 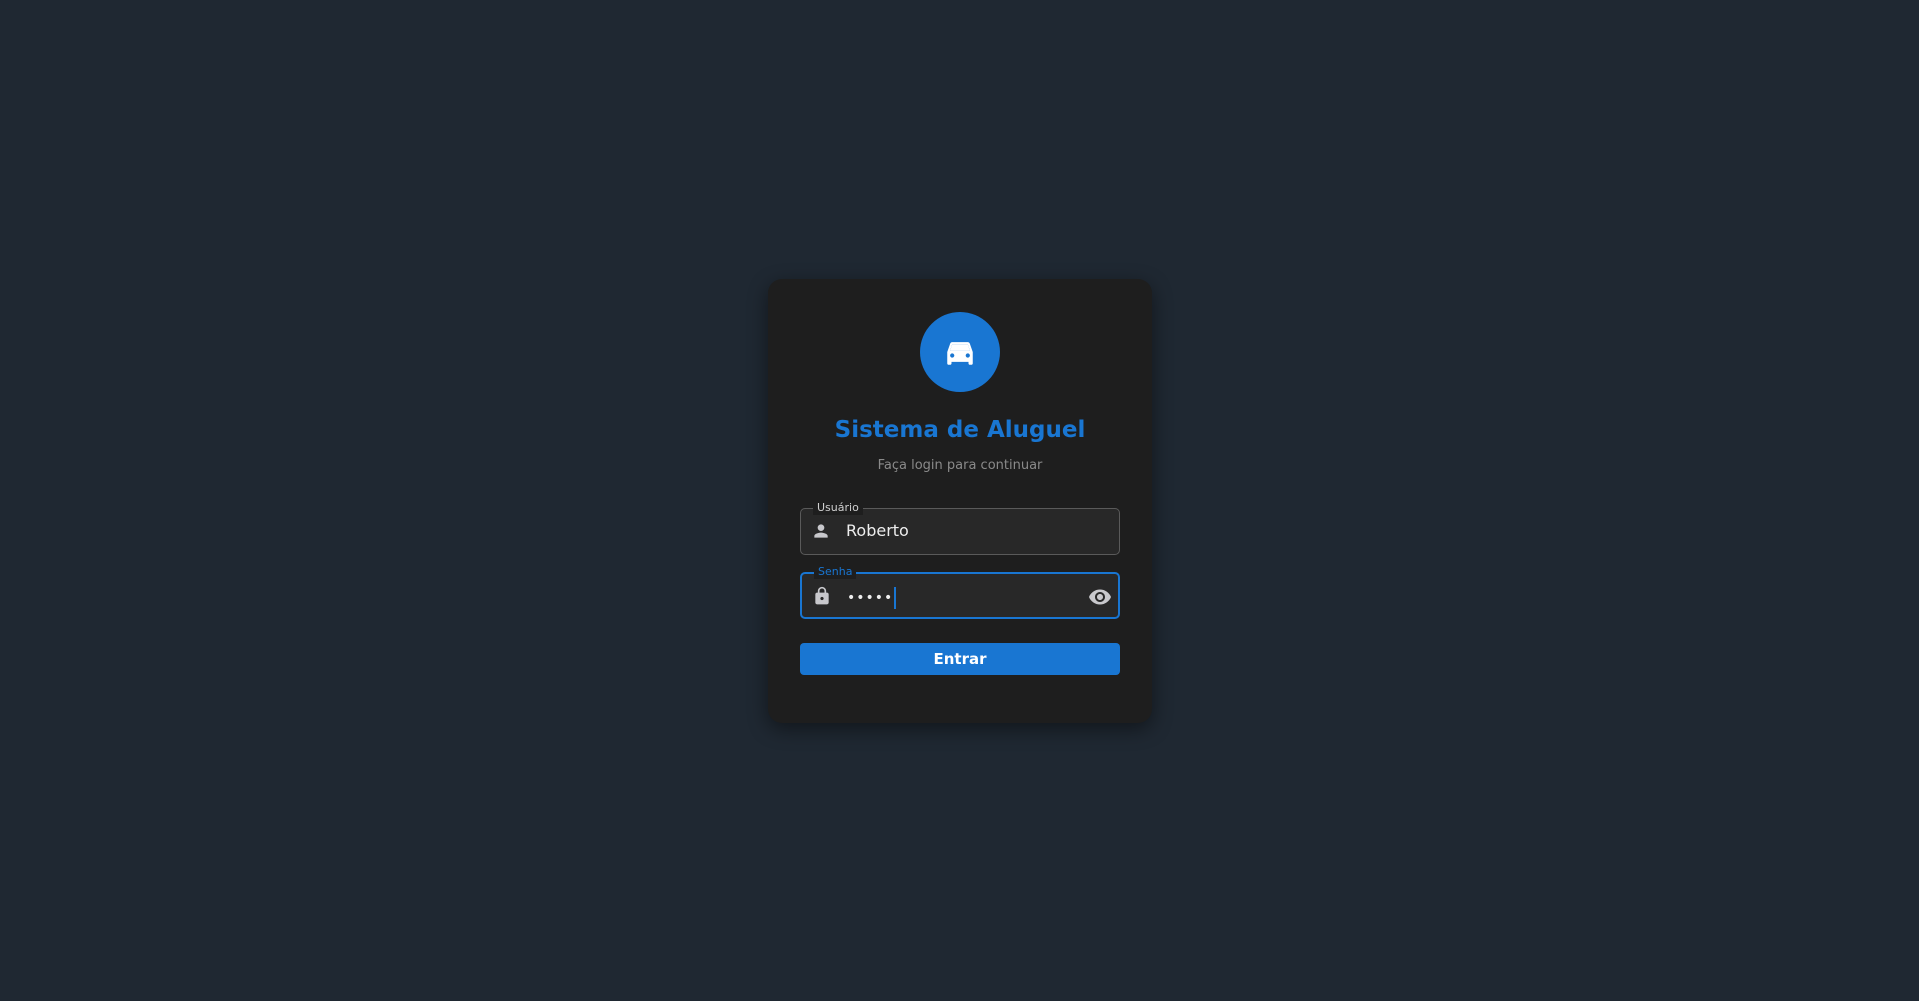 I want to click on lock-icon, so click(x=822, y=595).